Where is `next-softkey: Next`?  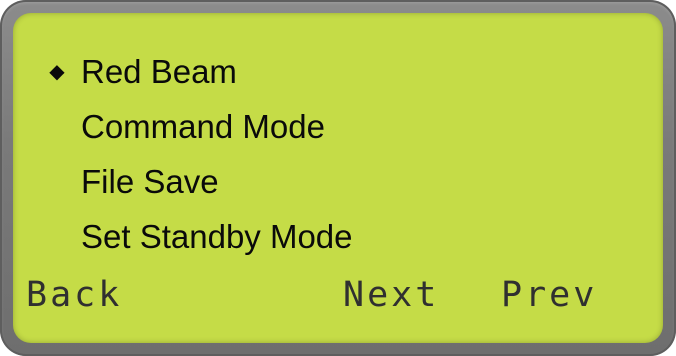
next-softkey: Next is located at coordinates (391, 295).